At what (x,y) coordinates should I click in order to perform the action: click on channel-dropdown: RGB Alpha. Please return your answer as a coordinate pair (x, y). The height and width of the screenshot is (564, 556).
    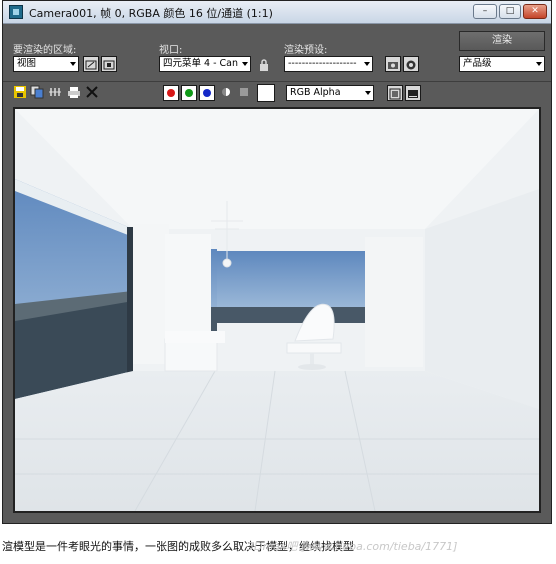
    Looking at the image, I should click on (330, 93).